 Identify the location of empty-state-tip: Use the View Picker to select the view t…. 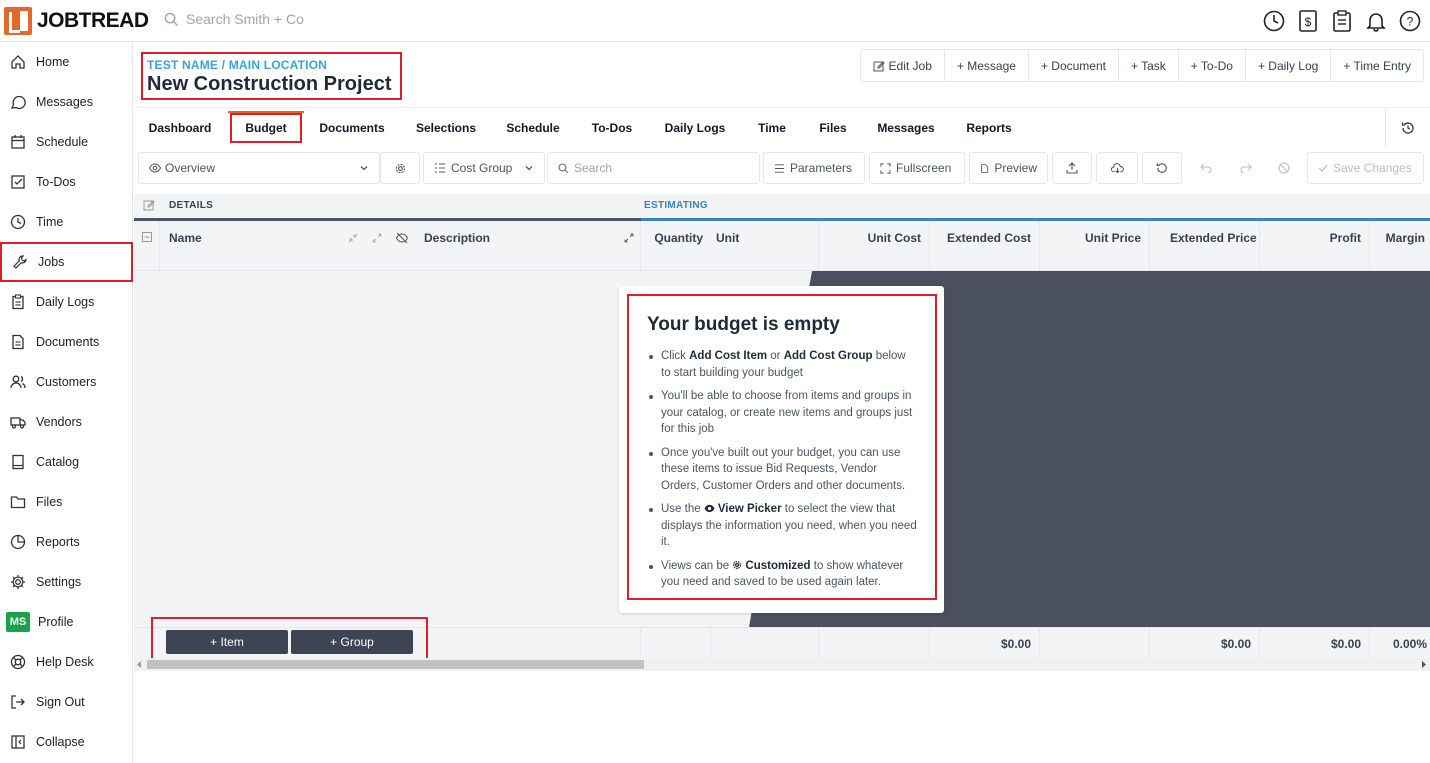
(782, 526).